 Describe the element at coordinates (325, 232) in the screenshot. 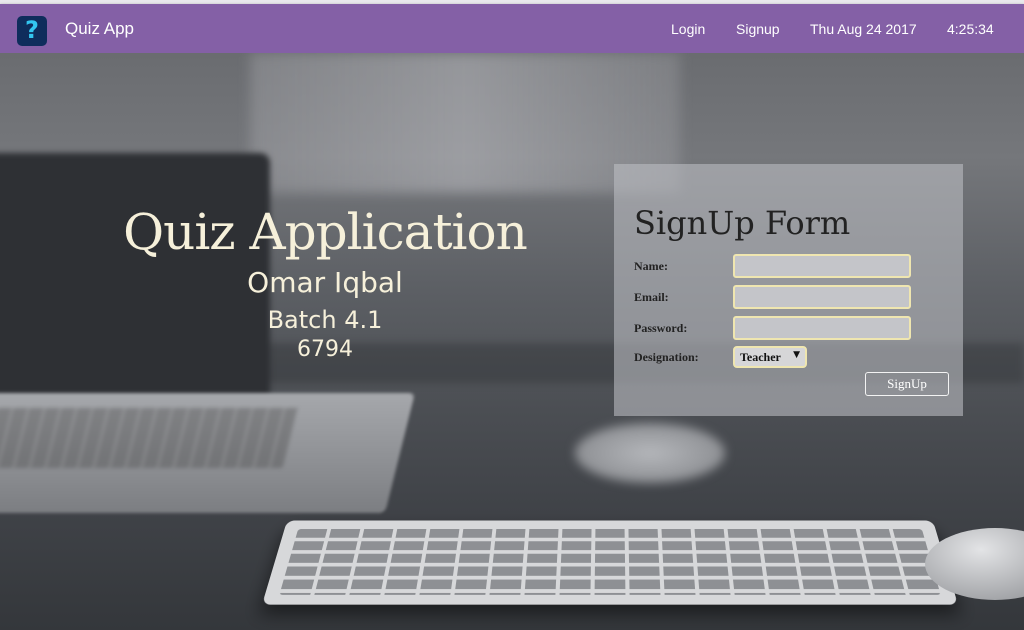

I see `hero-title: Quiz Application` at that location.